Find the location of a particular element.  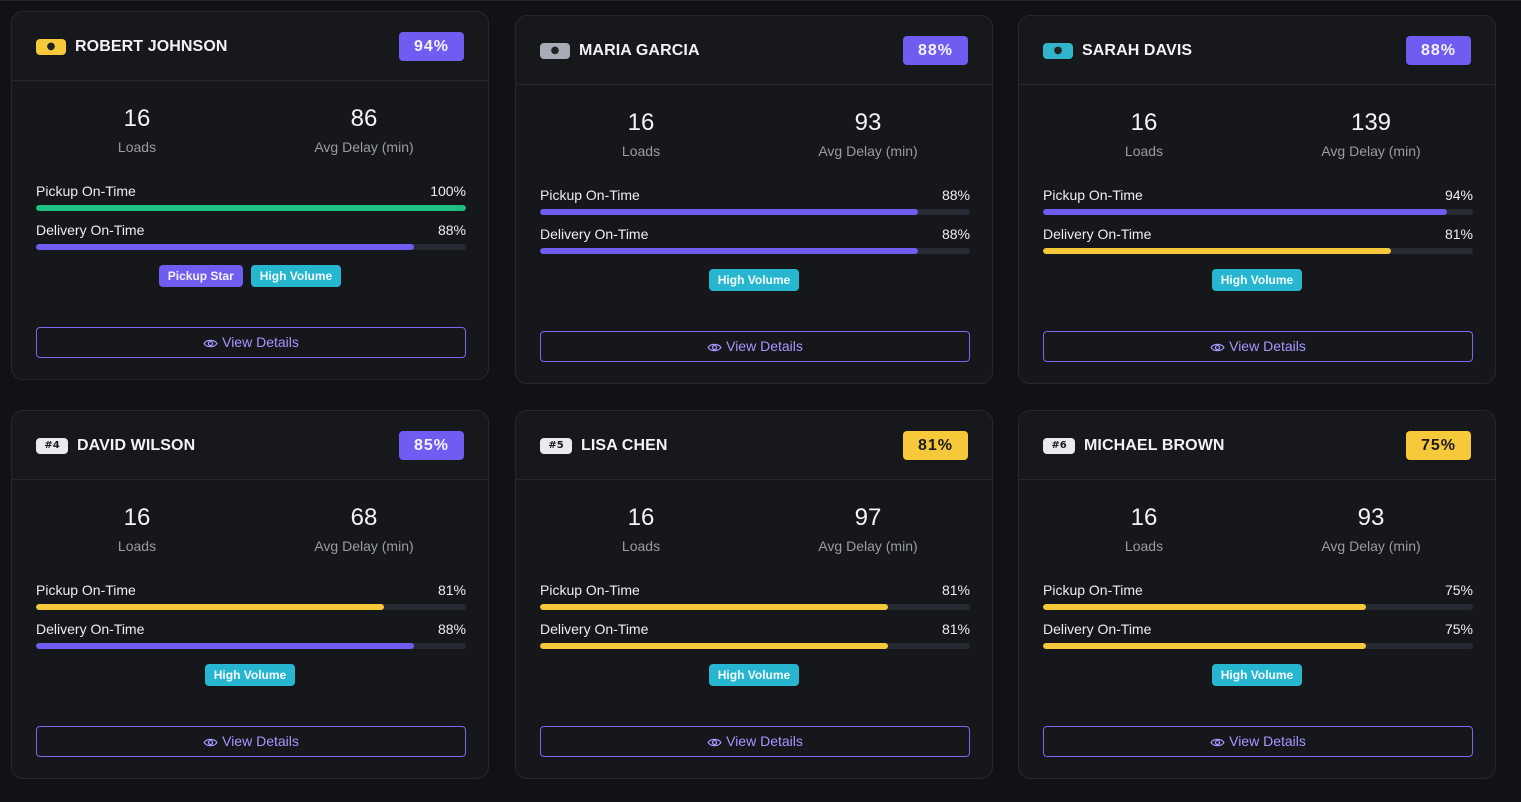

delivery-percent: 88% is located at coordinates (451, 629).